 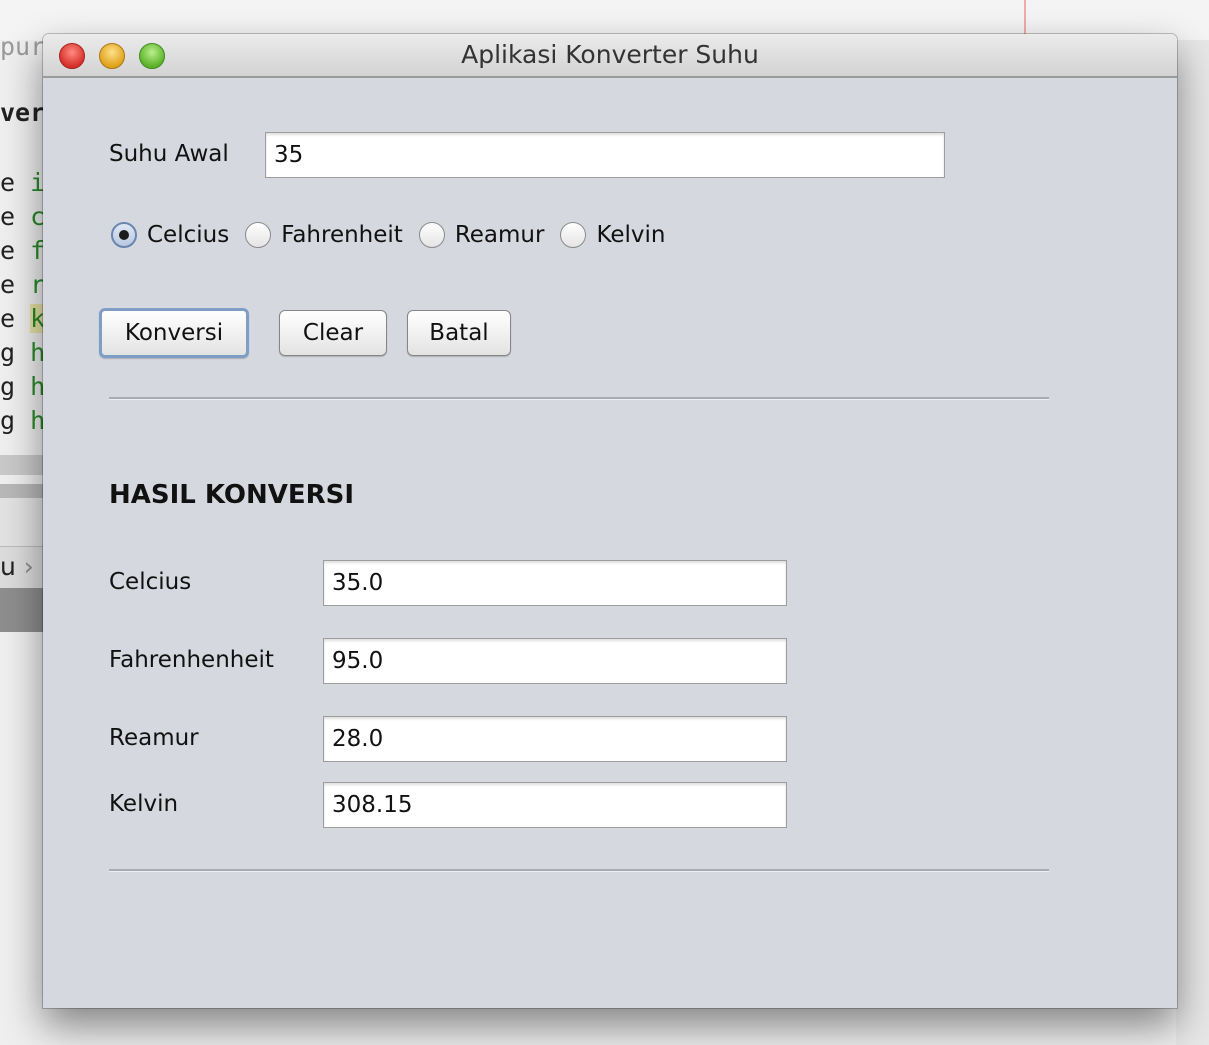 What do you see at coordinates (17, 566) in the screenshot?
I see `background-breadcrumb: u ›` at bounding box center [17, 566].